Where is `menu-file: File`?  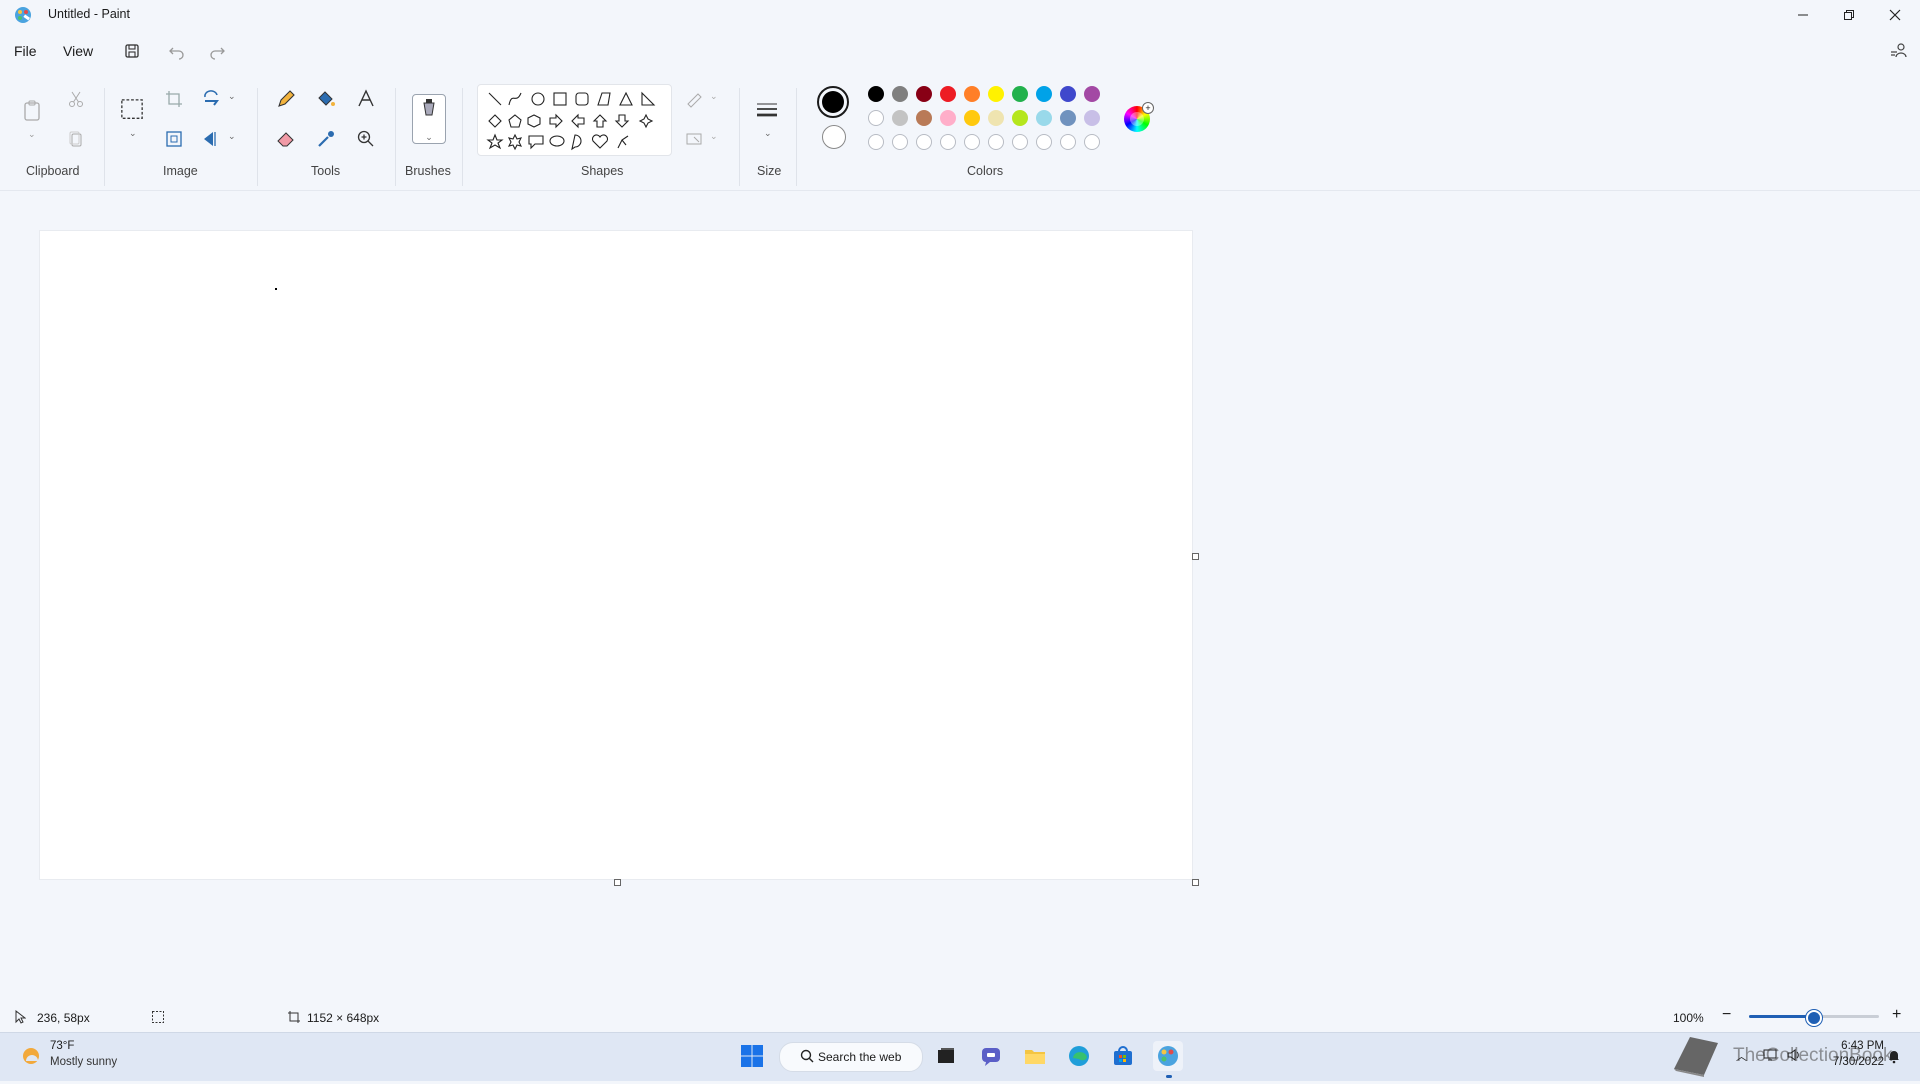 menu-file: File is located at coordinates (25, 51).